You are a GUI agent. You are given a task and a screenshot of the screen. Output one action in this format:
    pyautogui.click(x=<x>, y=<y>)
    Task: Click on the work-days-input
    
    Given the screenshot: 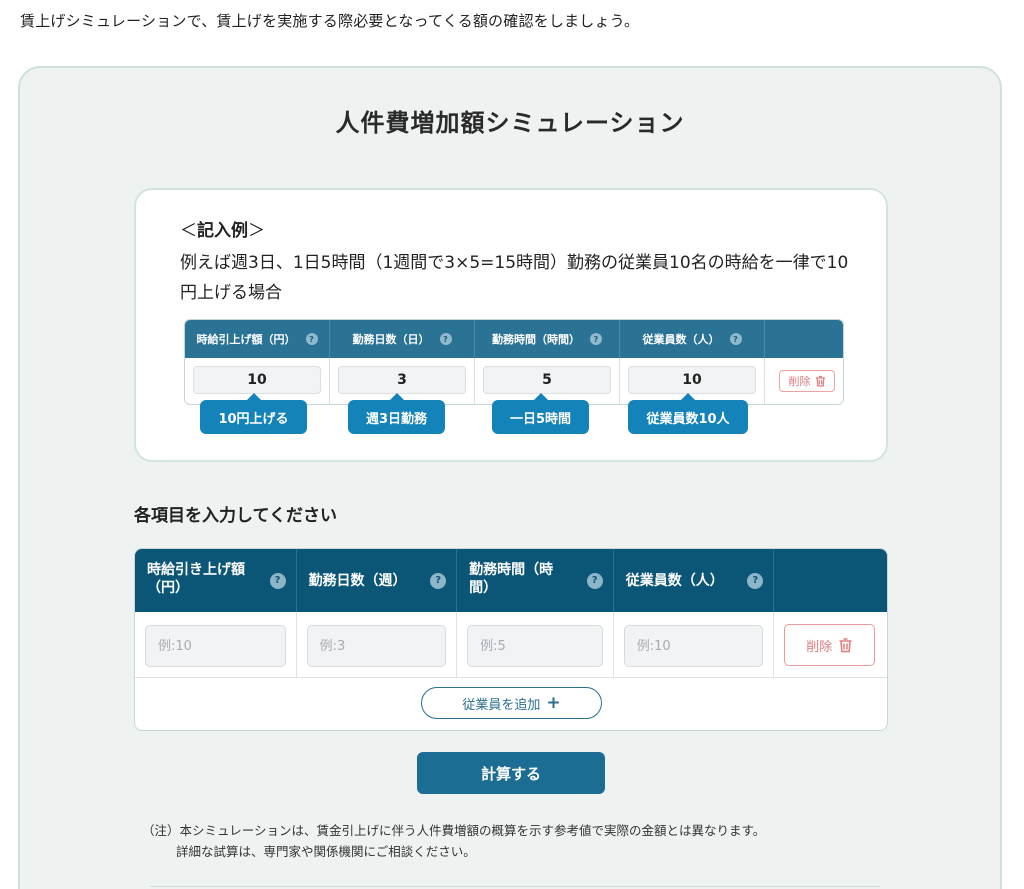 What is the action you would take?
    pyautogui.click(x=376, y=646)
    